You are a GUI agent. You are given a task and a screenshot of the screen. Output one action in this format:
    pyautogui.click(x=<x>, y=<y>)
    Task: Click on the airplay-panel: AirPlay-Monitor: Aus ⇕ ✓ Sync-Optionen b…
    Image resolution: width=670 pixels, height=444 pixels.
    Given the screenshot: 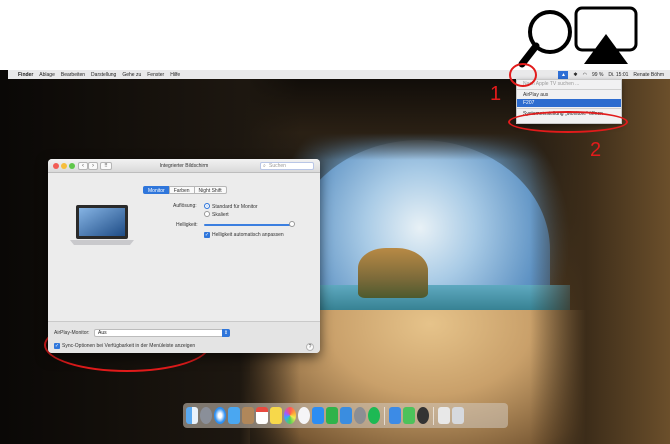 What is the action you would take?
    pyautogui.click(x=184, y=337)
    